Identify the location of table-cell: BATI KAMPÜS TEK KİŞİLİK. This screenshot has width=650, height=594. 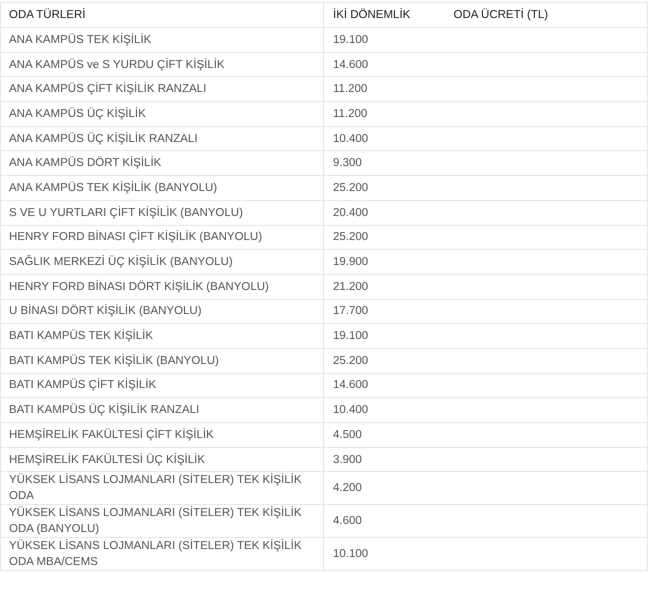
(162, 336).